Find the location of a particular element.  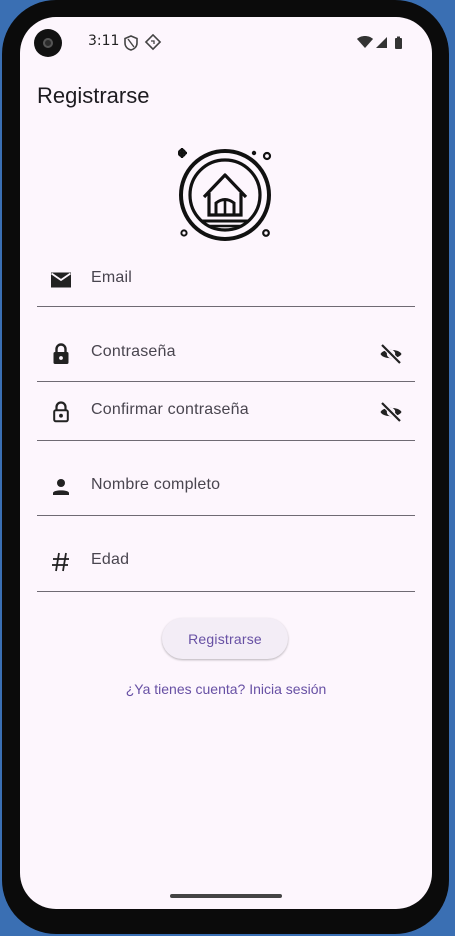

signal-icon is located at coordinates (381, 42).